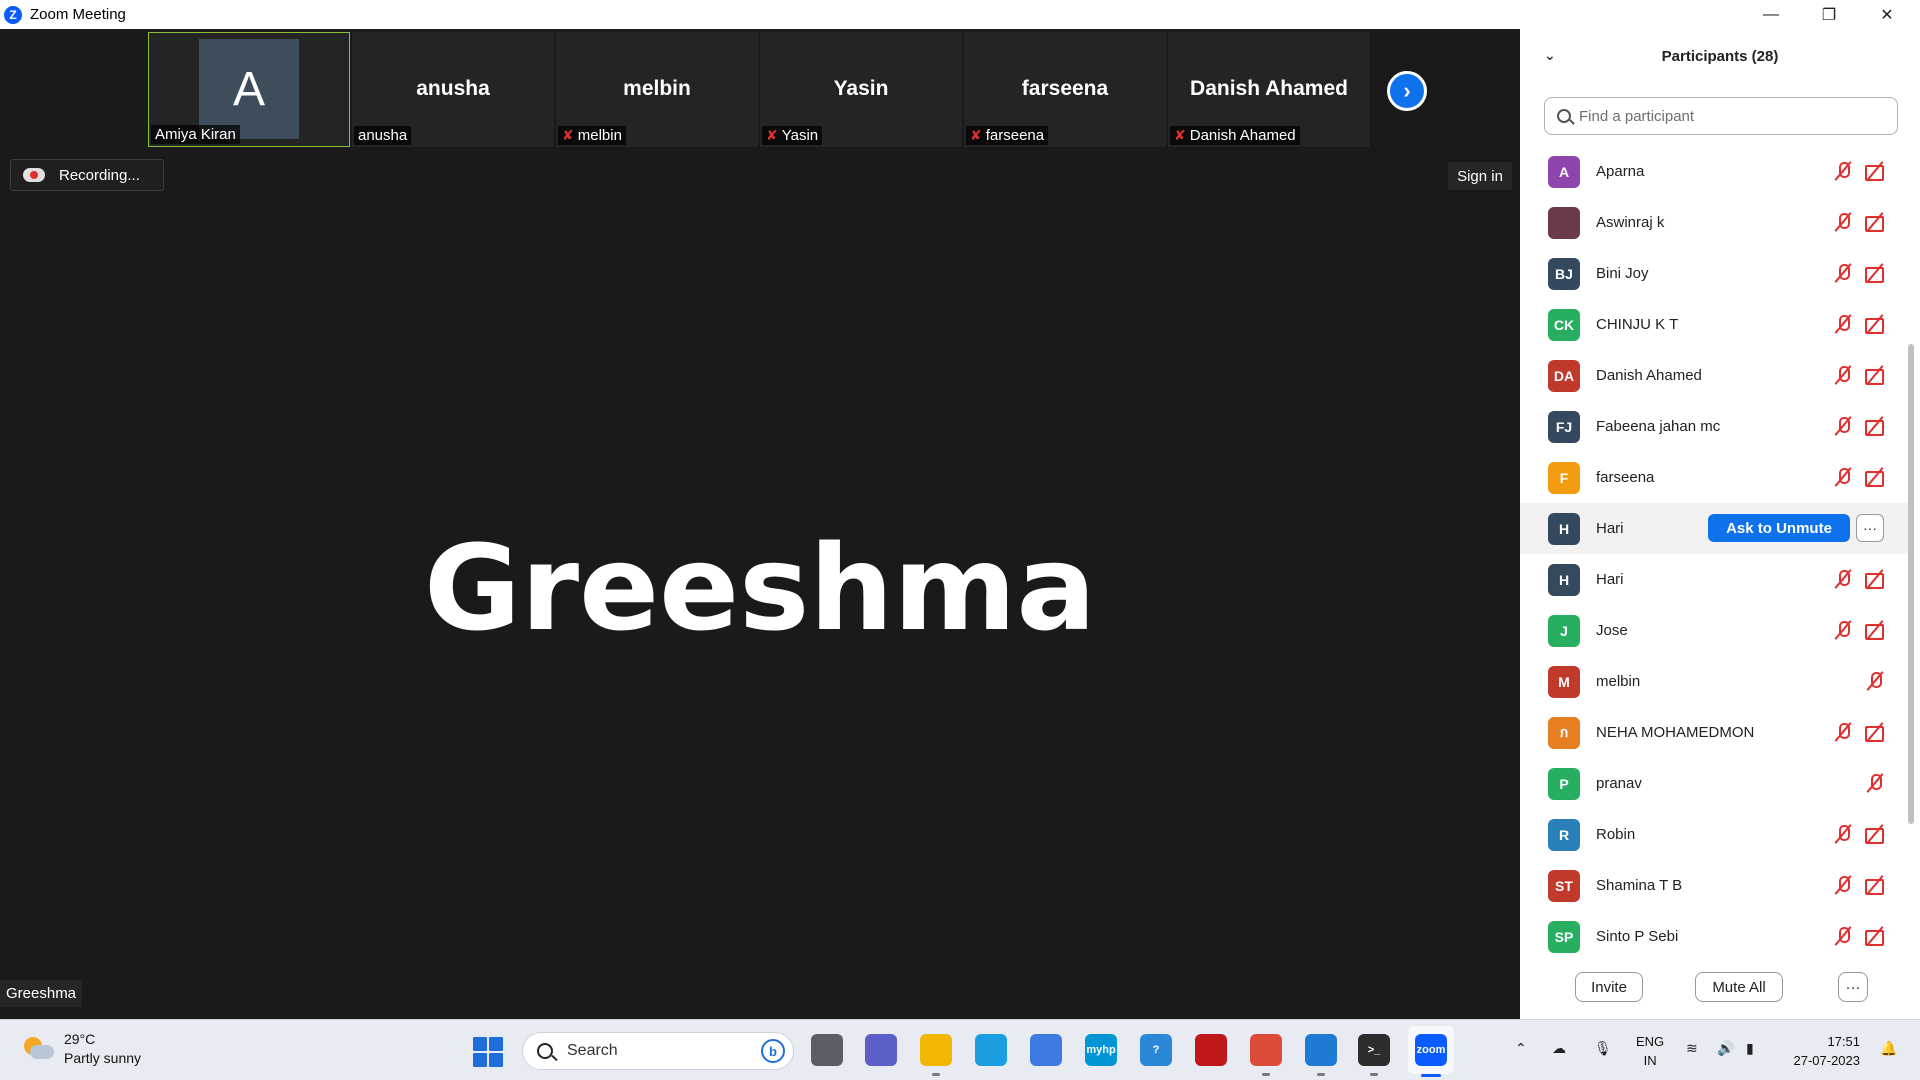 The height and width of the screenshot is (1080, 1920). Describe the element at coordinates (1564, 375) in the screenshot. I see `avatar: DA` at that location.